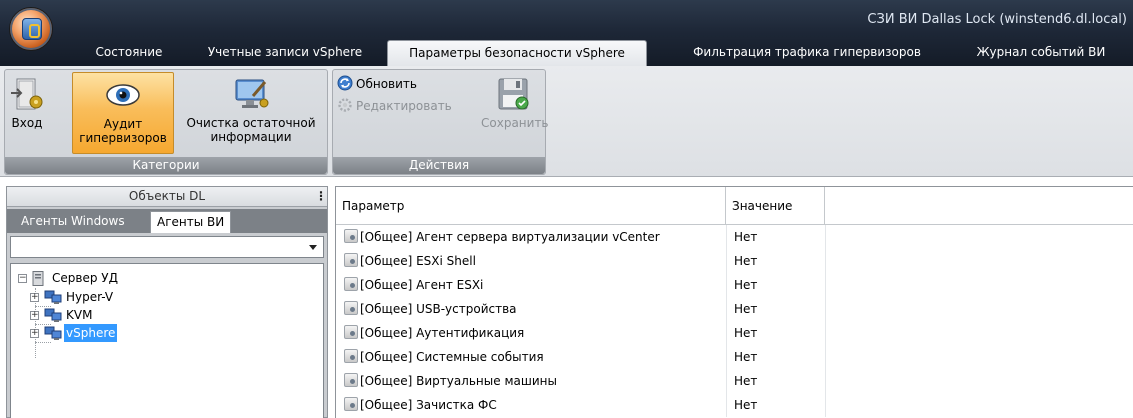  Describe the element at coordinates (251, 137) in the screenshot. I see `cleanup-label-line2: информации` at that location.